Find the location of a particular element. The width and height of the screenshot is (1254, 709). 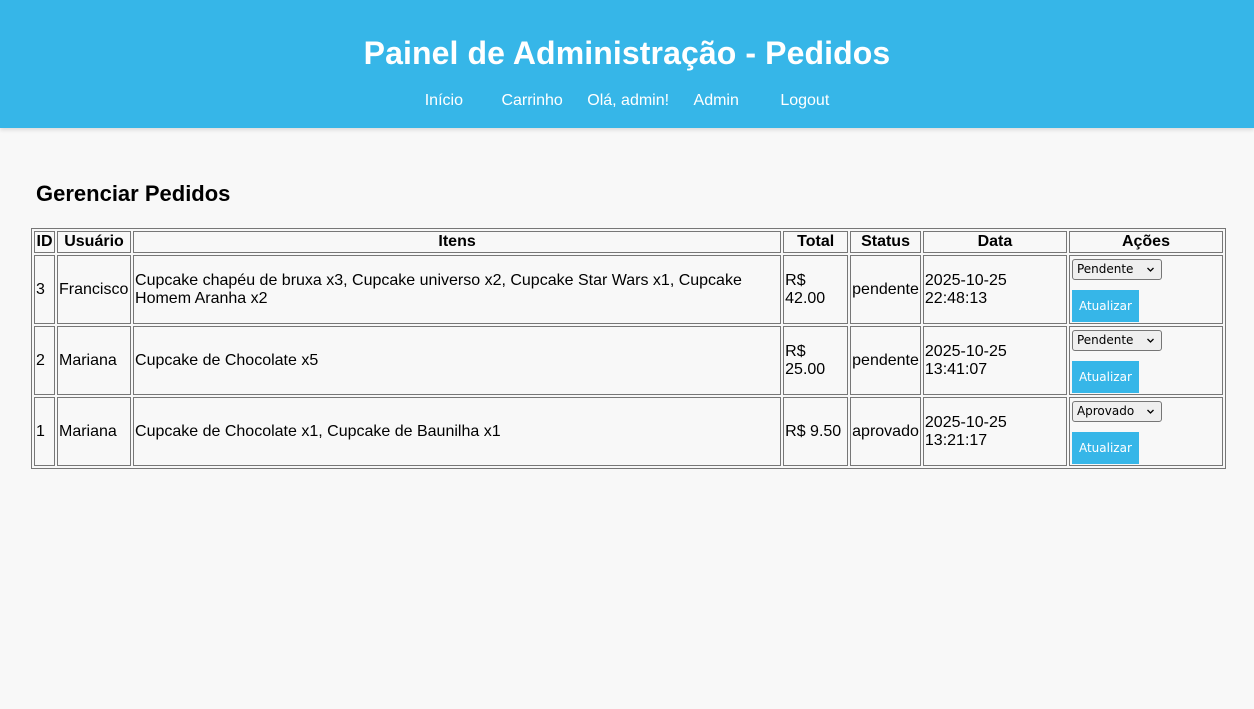

column-header-itens: Itens is located at coordinates (457, 242).